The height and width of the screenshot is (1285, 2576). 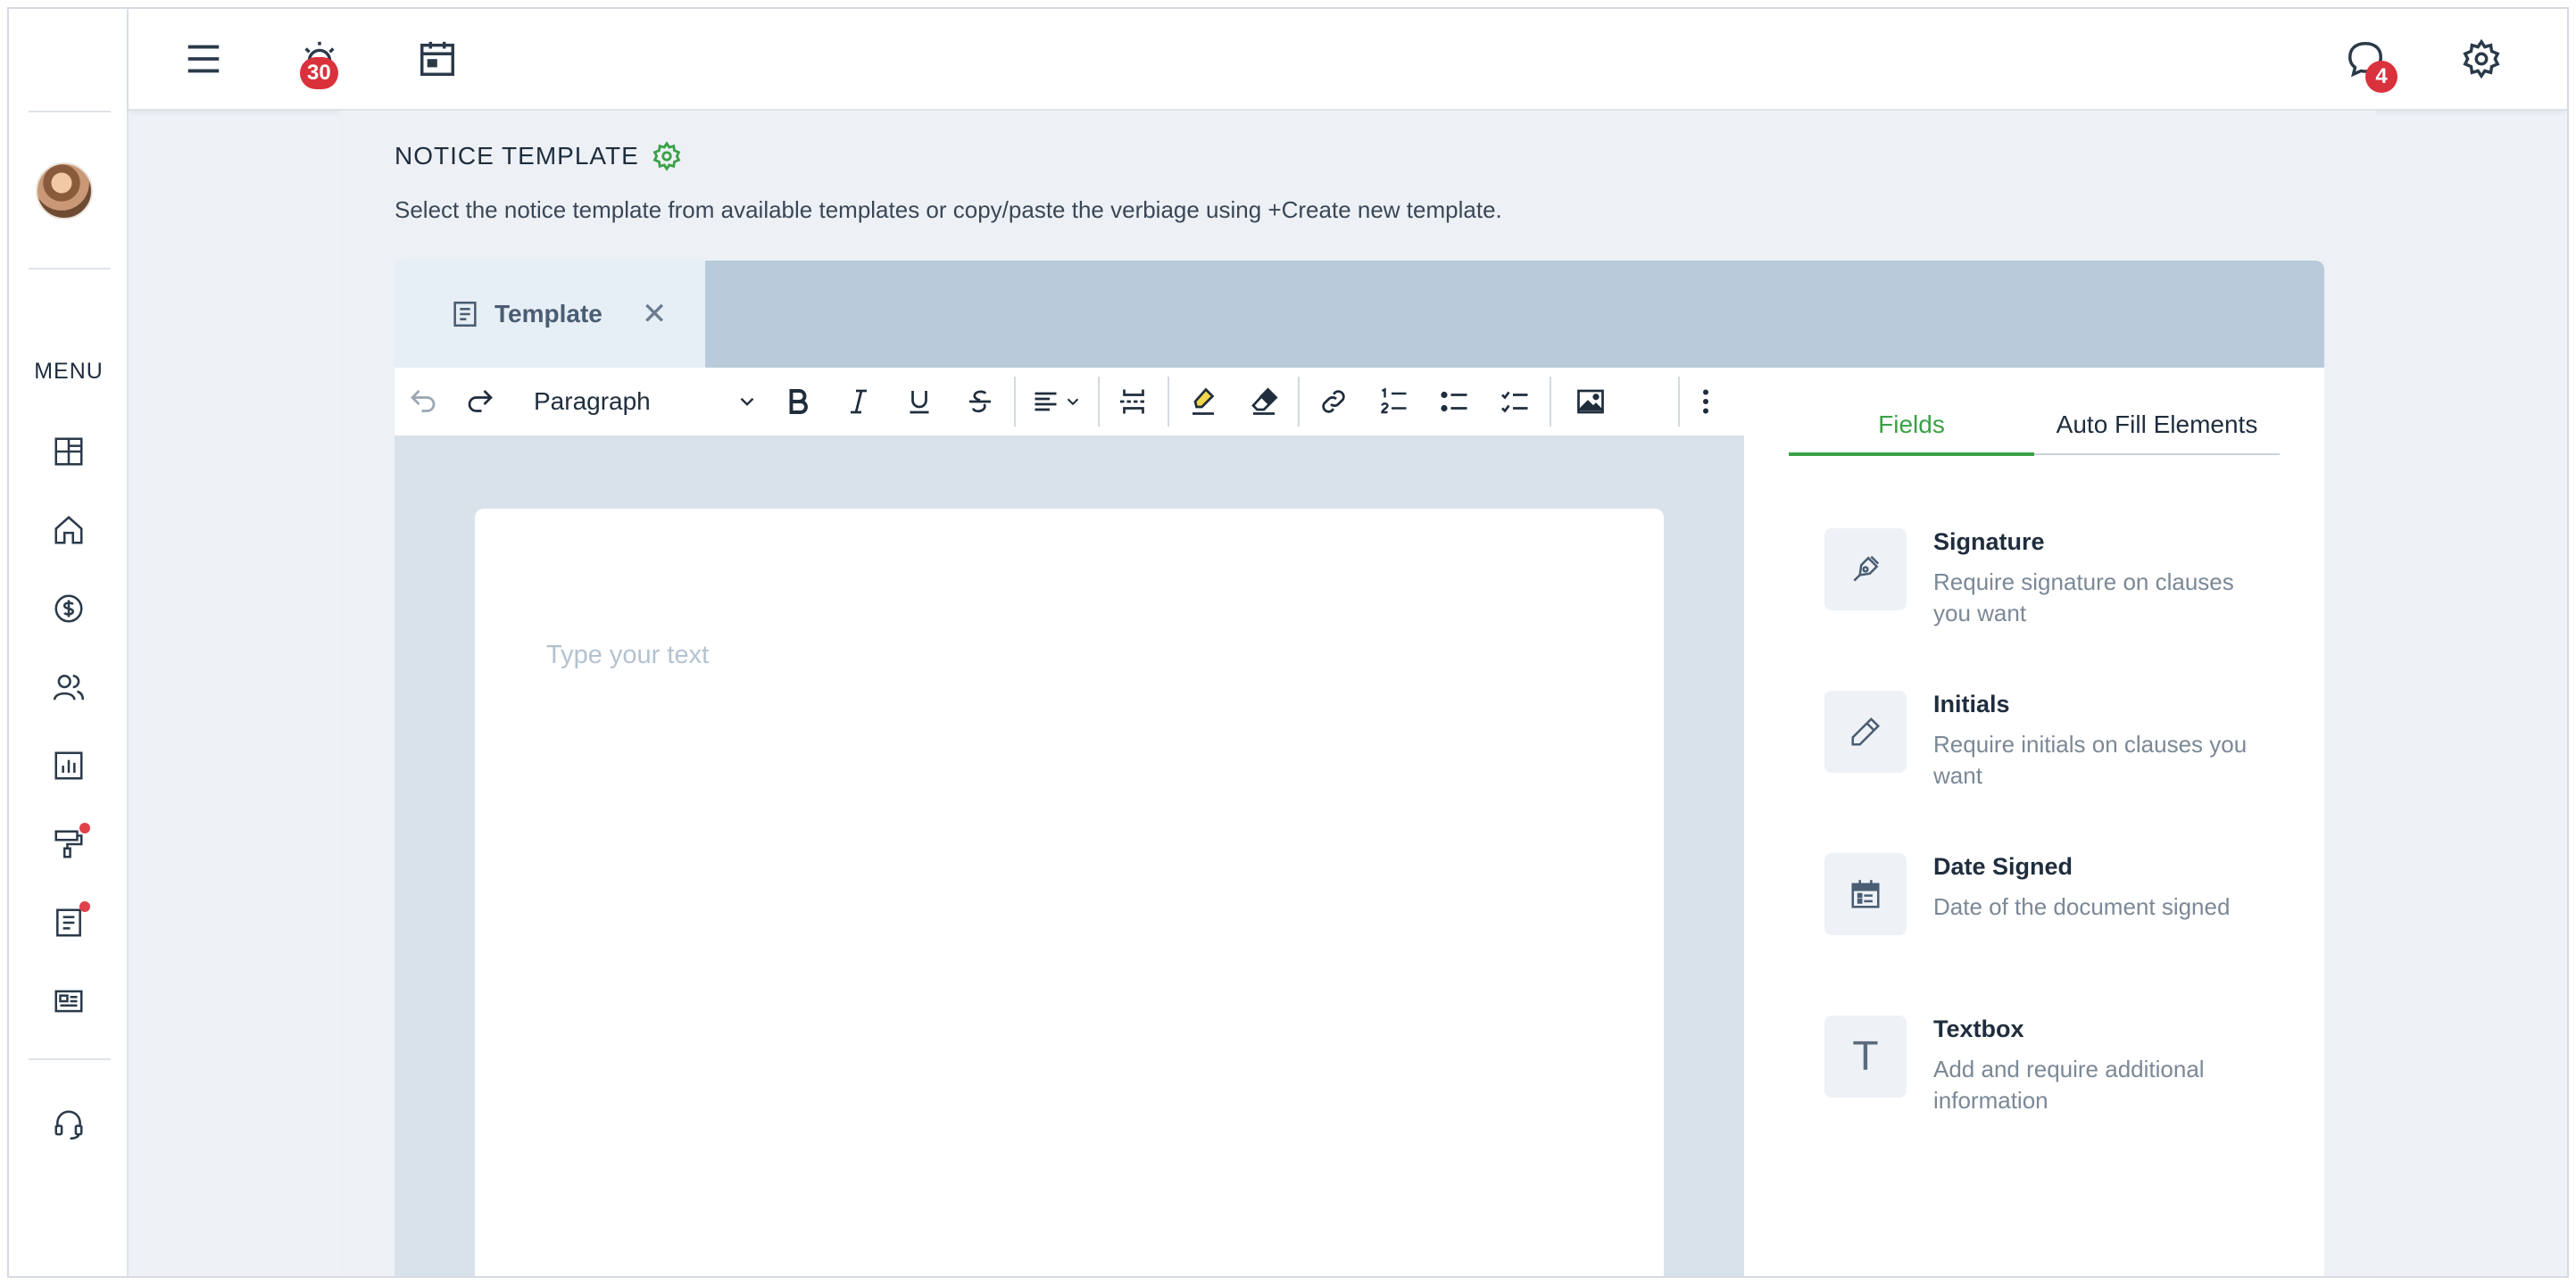 What do you see at coordinates (1348, 60) in the screenshot?
I see `top-bar: 30 4` at bounding box center [1348, 60].